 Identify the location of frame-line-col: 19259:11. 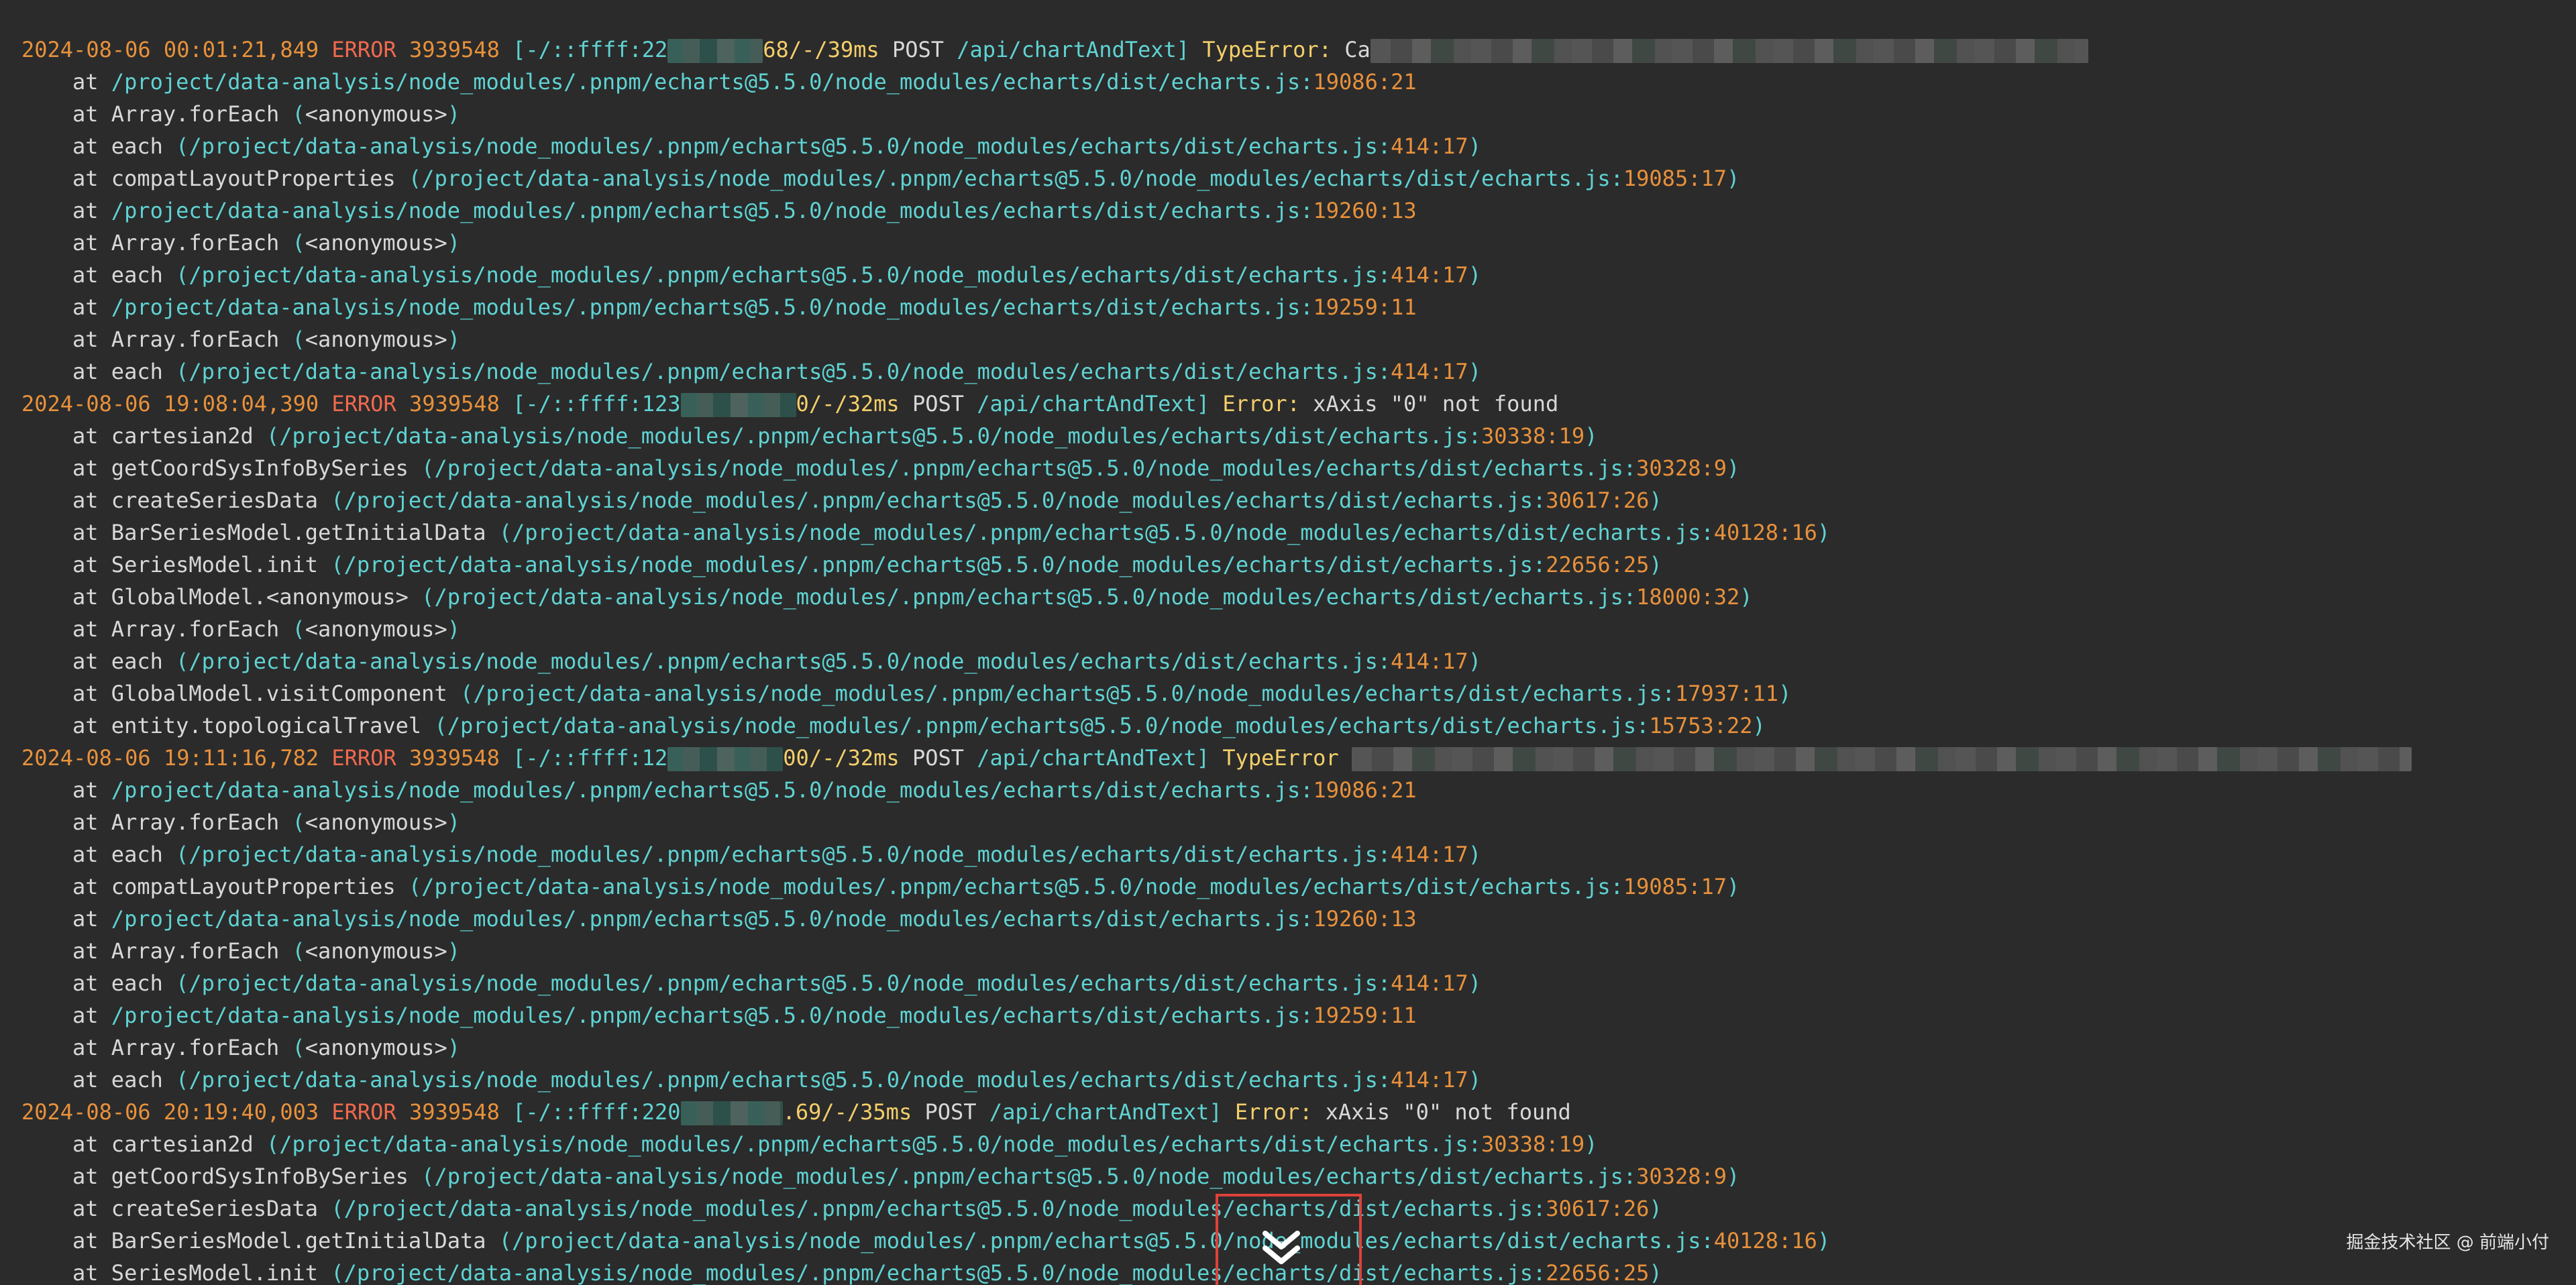
(1365, 307).